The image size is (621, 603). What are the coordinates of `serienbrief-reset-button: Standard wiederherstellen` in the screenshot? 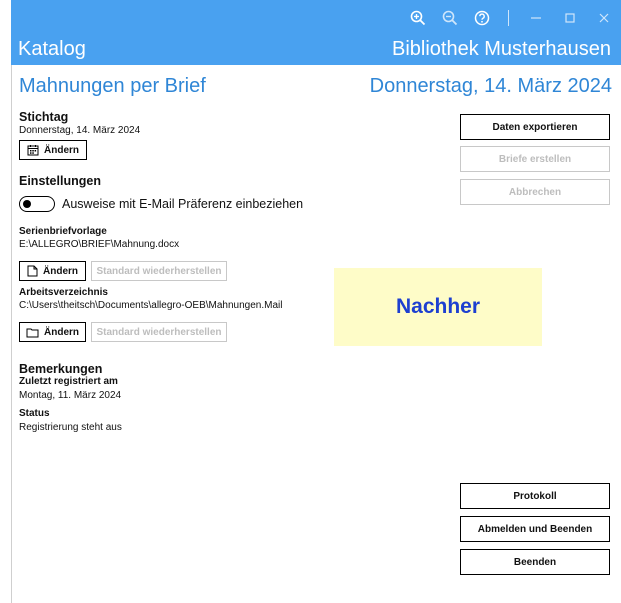 It's located at (159, 271).